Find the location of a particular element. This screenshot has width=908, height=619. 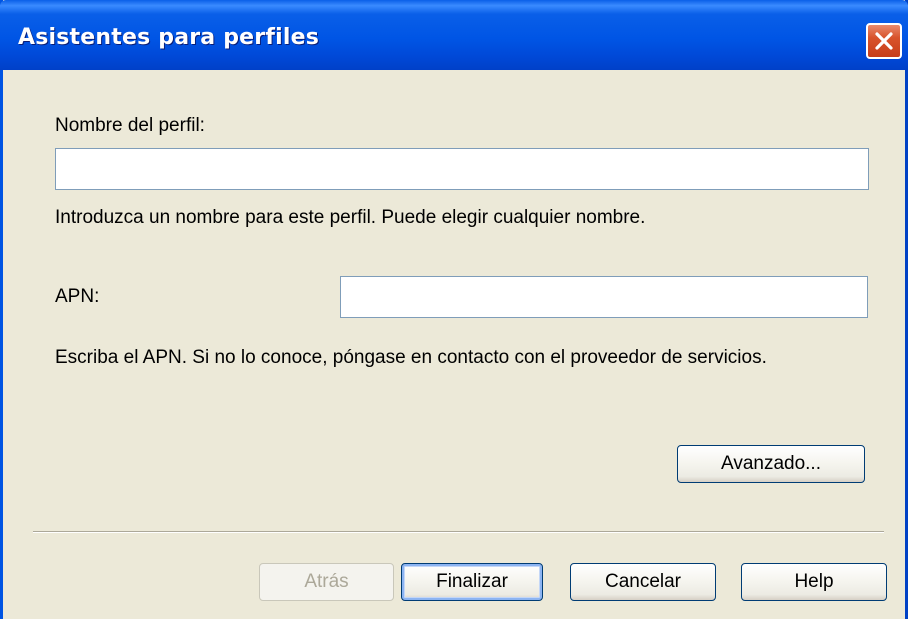

back-button: Atrás is located at coordinates (326, 582).